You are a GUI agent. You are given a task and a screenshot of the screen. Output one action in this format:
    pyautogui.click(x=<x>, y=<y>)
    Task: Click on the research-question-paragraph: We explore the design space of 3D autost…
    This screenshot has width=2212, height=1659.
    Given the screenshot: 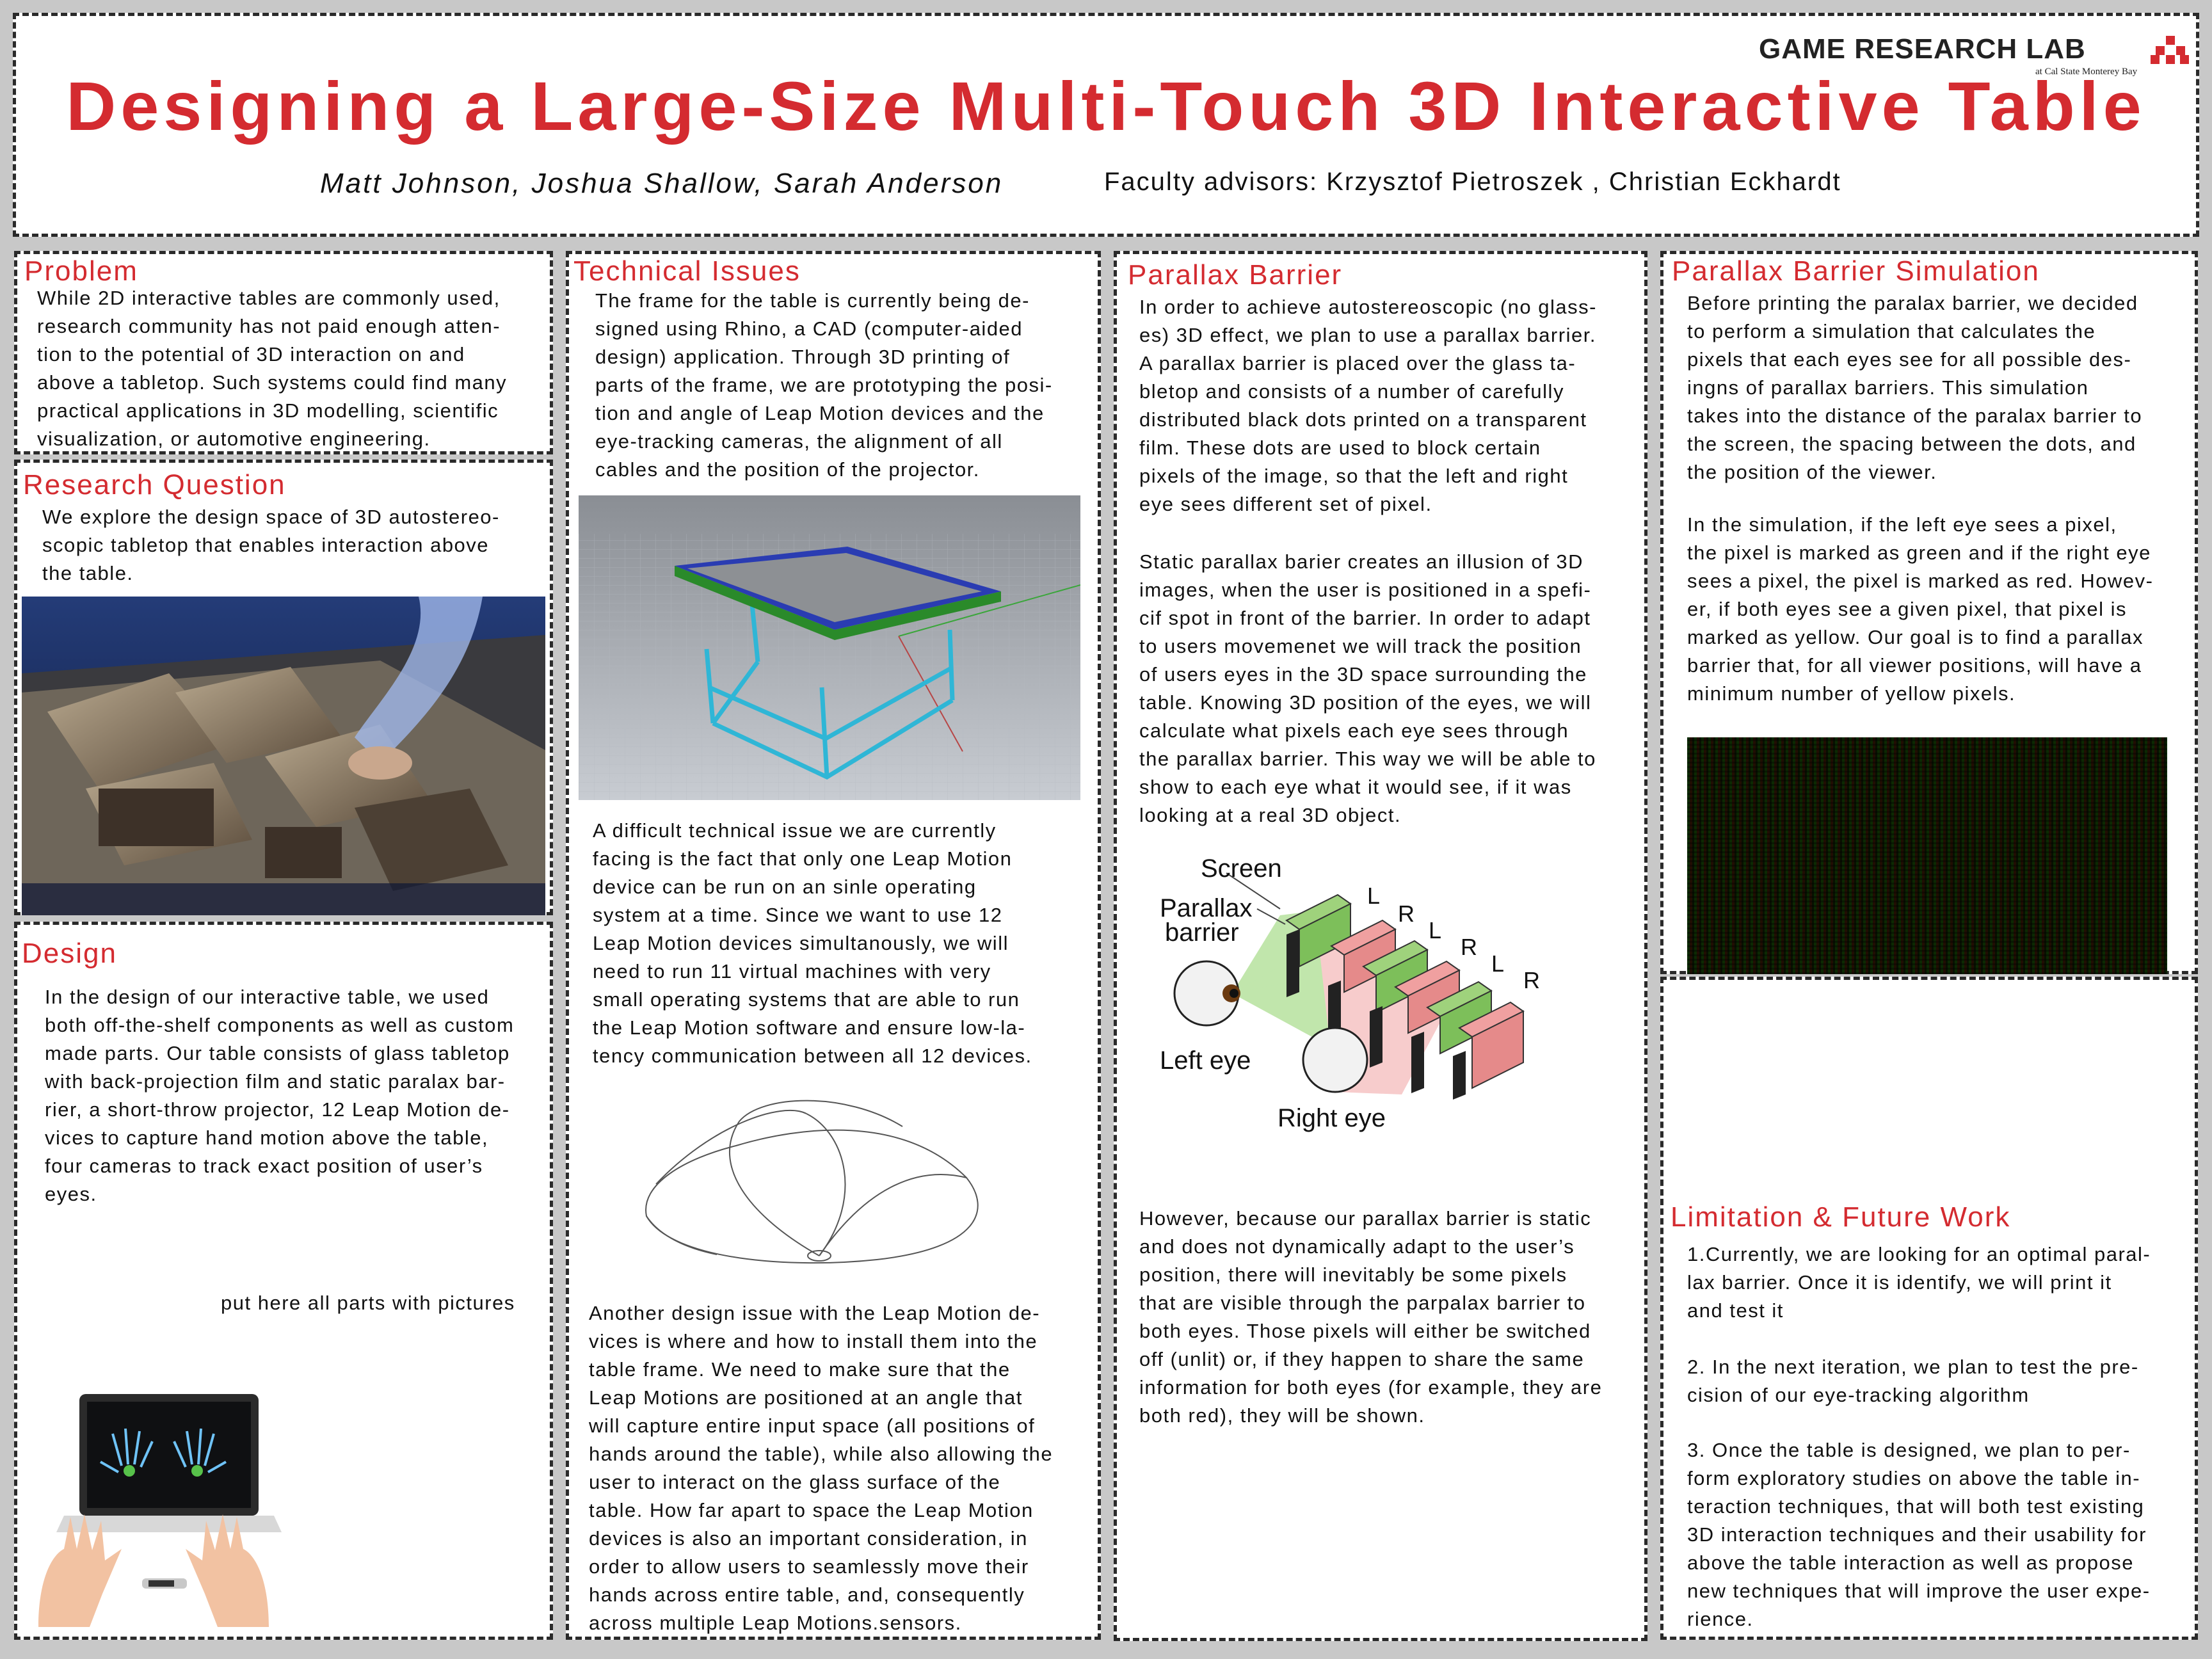 What is the action you would take?
    pyautogui.click(x=271, y=545)
    